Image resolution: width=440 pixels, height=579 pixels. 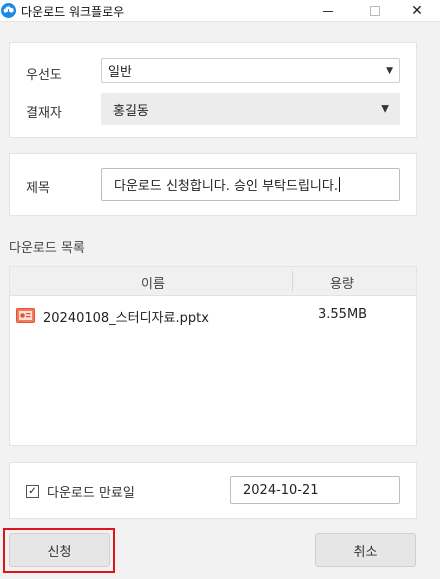 I want to click on window-title: 다운로드 워크플로우, so click(x=73, y=12).